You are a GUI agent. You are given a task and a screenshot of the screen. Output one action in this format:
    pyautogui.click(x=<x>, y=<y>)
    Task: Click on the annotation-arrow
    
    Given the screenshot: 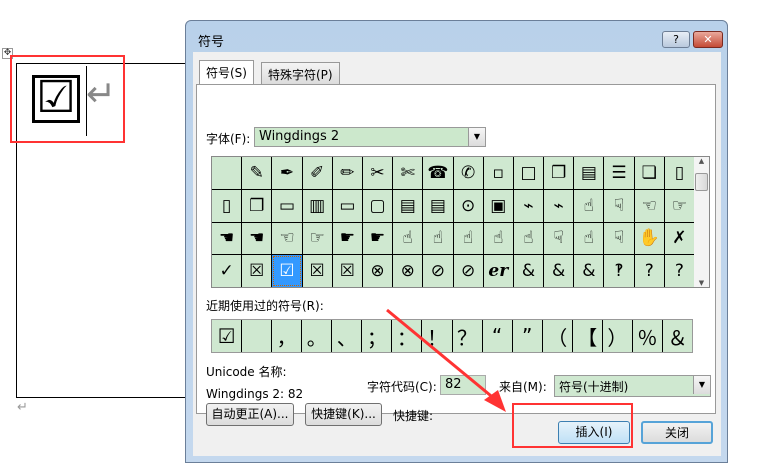 What is the action you would take?
    pyautogui.click(x=446, y=360)
    